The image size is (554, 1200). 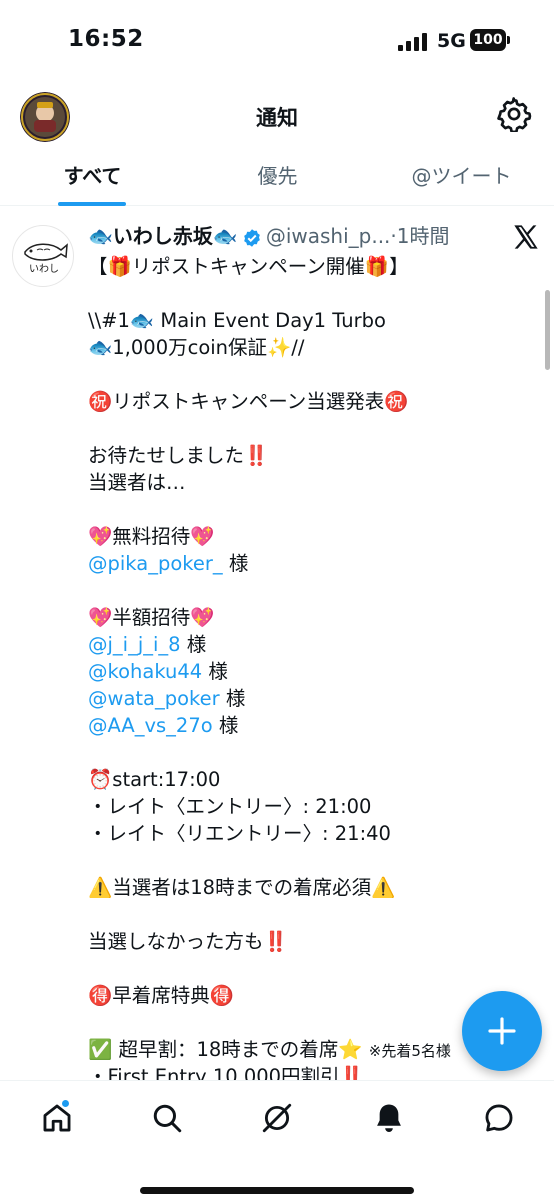 I want to click on scrollbar, so click(x=547, y=330).